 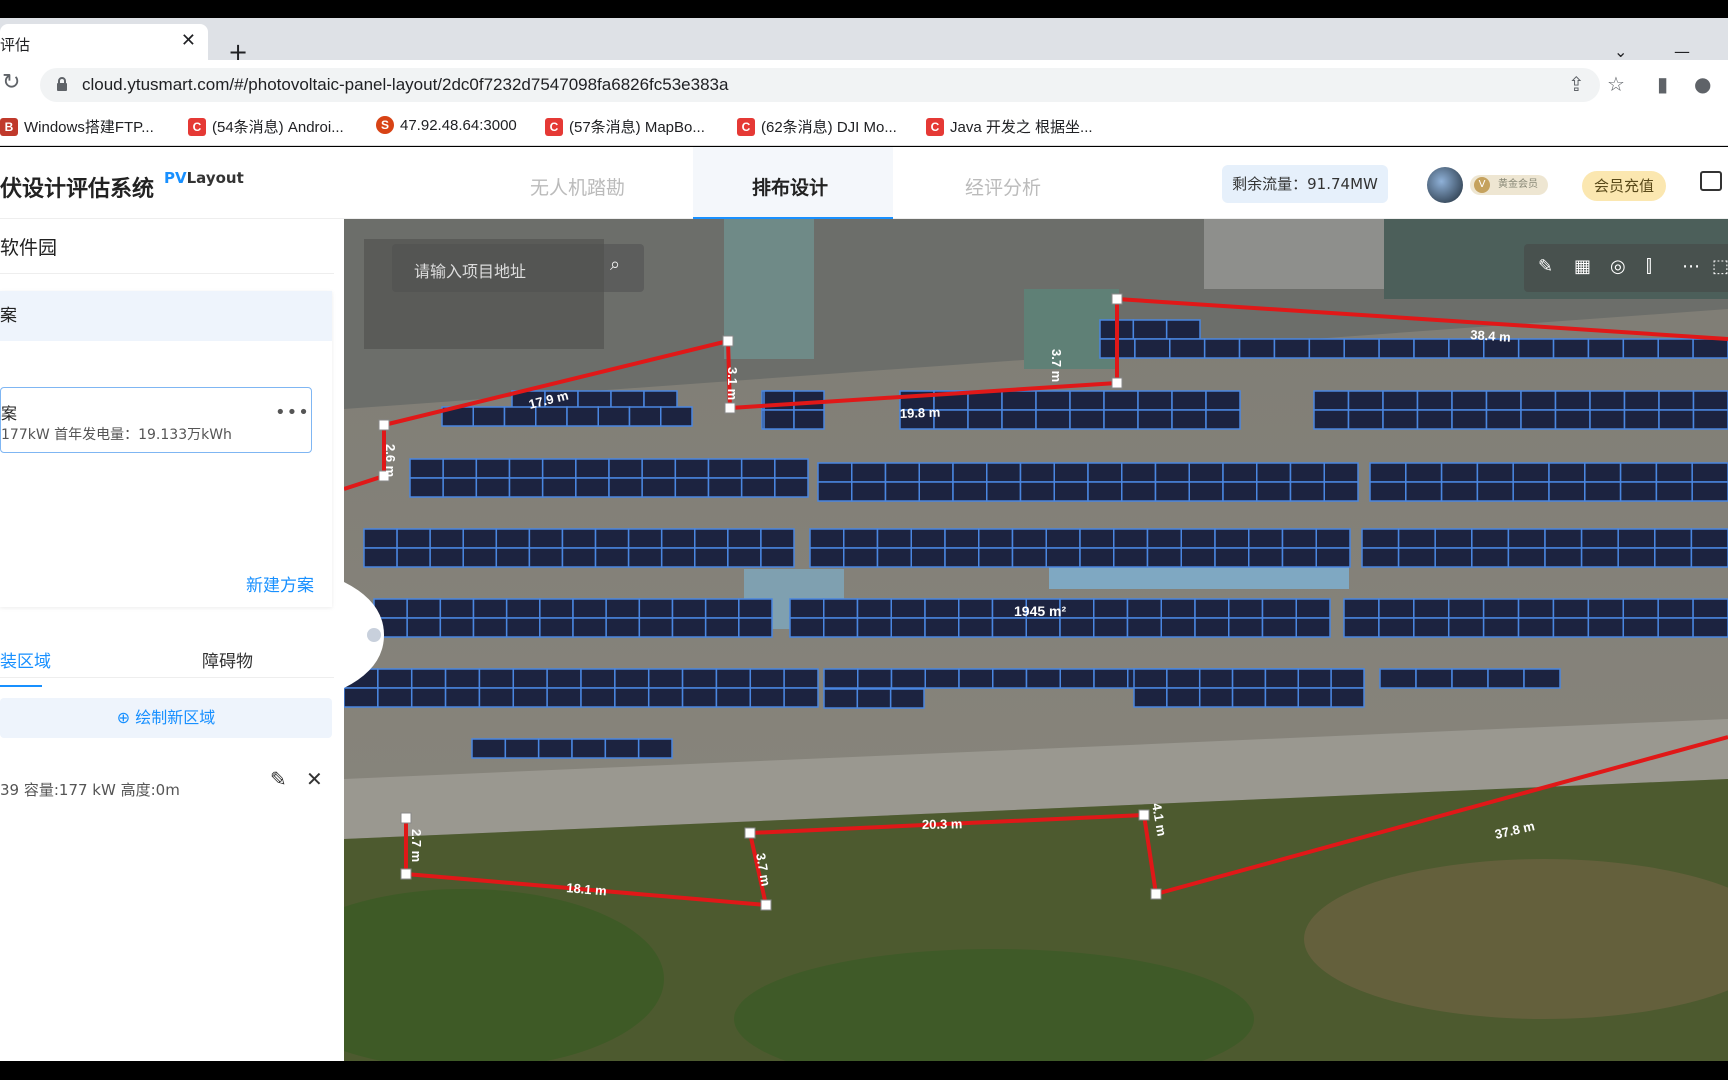 I want to click on area-tool-icon: ⬚, so click(x=1720, y=266).